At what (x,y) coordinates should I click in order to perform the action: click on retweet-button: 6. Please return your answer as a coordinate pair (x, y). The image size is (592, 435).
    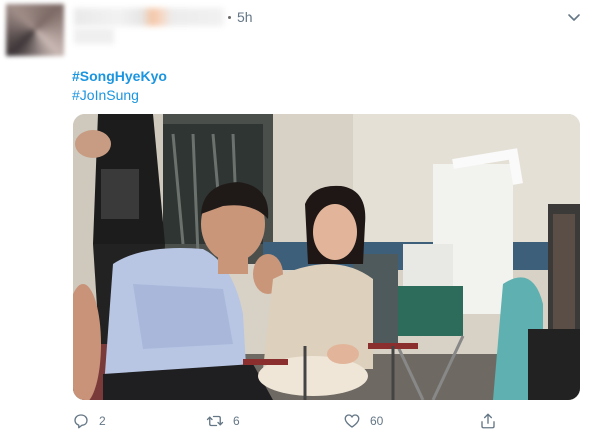
    Looking at the image, I should click on (223, 421).